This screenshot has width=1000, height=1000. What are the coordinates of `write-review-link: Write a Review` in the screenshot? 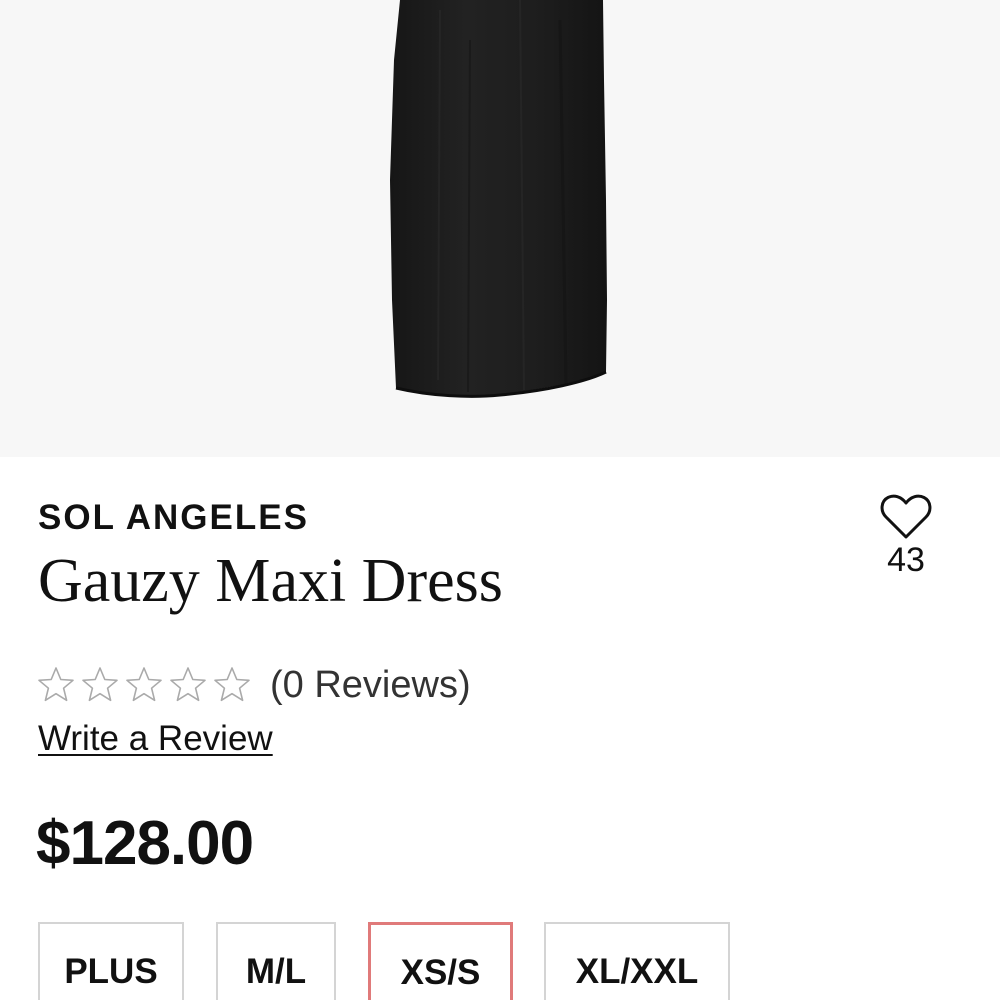 It's located at (155, 739).